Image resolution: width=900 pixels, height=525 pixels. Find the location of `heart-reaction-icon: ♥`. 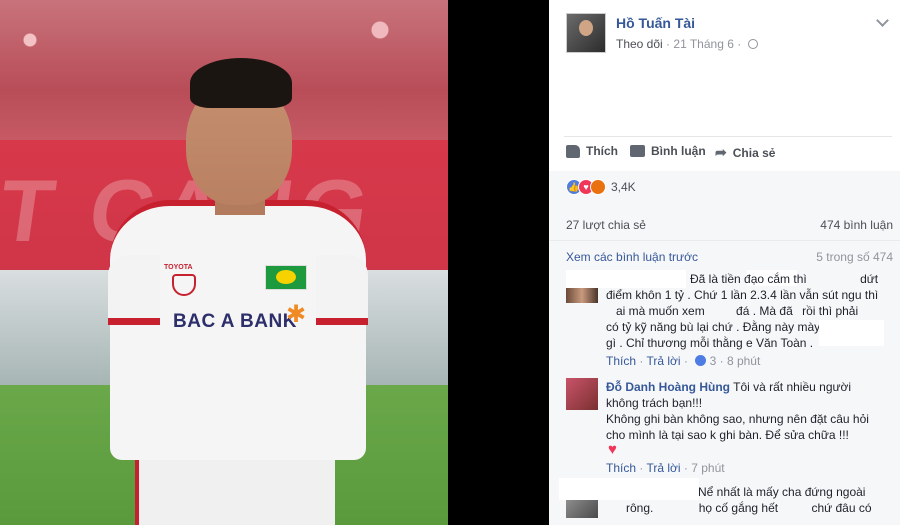

heart-reaction-icon: ♥ is located at coordinates (612, 449).